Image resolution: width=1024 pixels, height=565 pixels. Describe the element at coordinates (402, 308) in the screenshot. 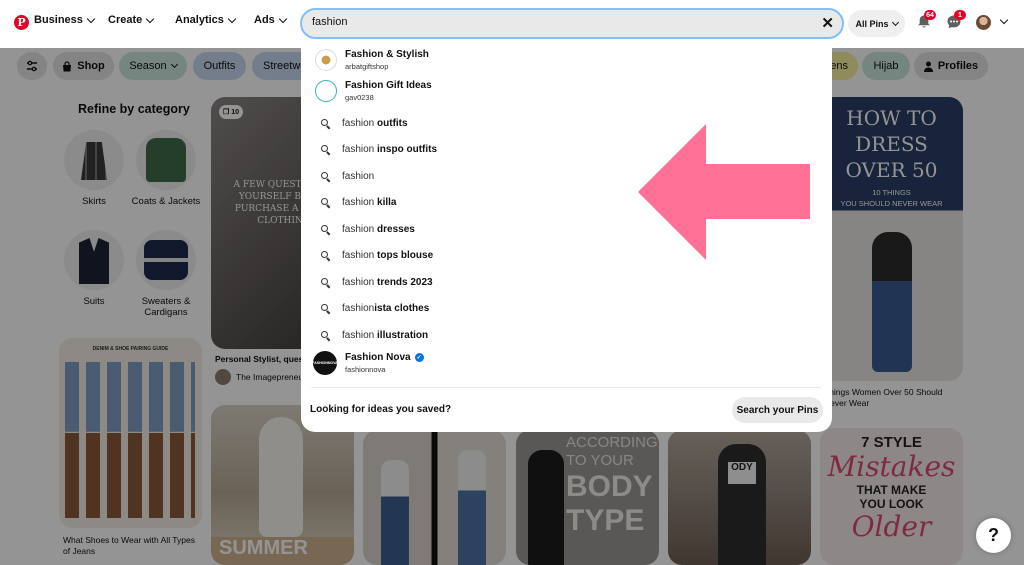

I see `suggestion-completion: ista clothes` at that location.